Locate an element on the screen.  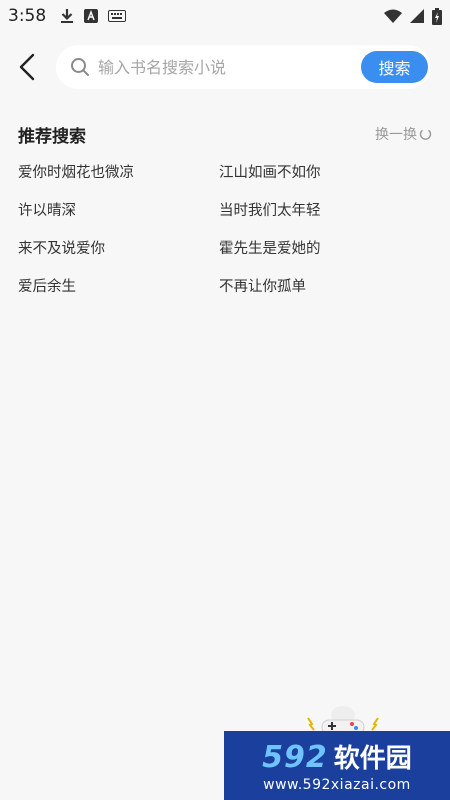
watermark-text: 软件园 is located at coordinates (372, 759).